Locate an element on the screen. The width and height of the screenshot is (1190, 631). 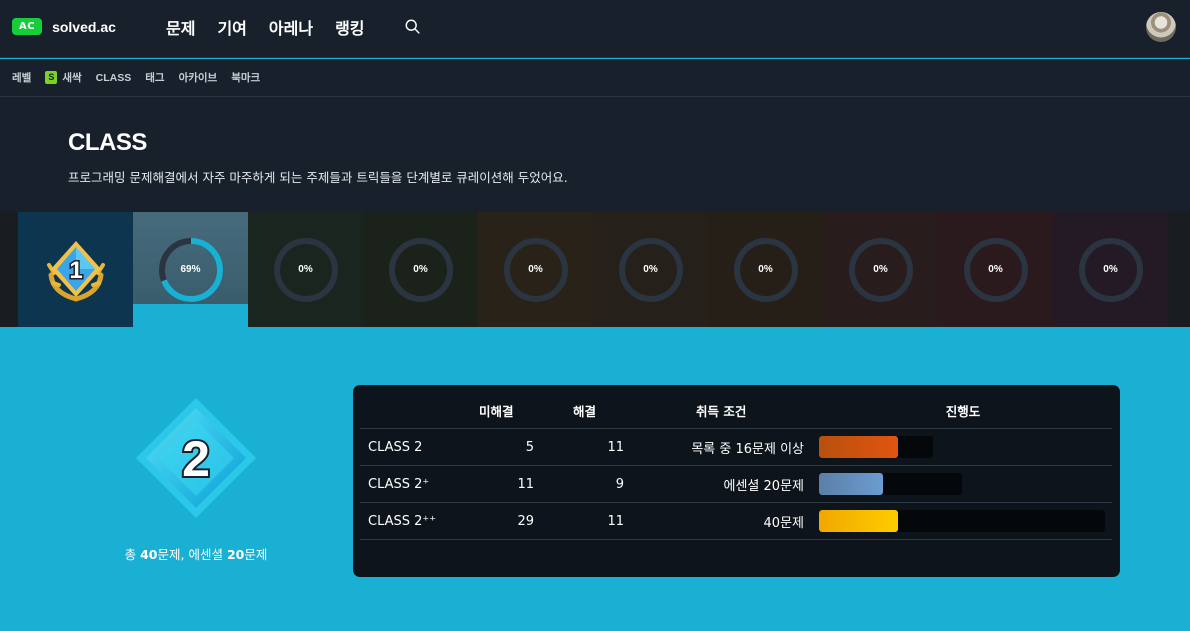
subnav-archive: 아카이브 is located at coordinates (198, 77).